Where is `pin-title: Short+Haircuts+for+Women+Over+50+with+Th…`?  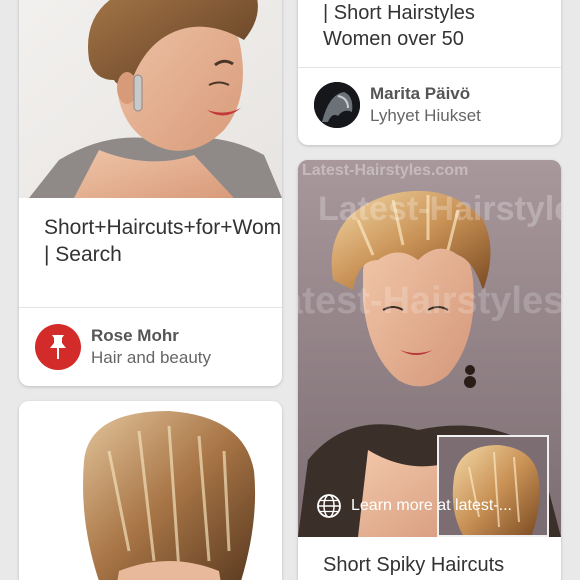
pin-title: Short+Haircuts+for+Women+Over+50+with+Th… is located at coordinates (163, 241).